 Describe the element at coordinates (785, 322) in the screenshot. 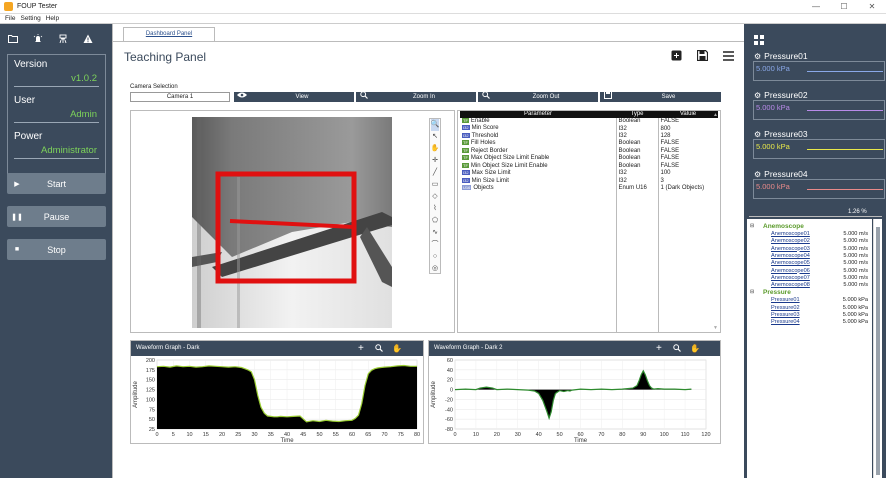

I see `tree-item-label: Pressure04` at that location.